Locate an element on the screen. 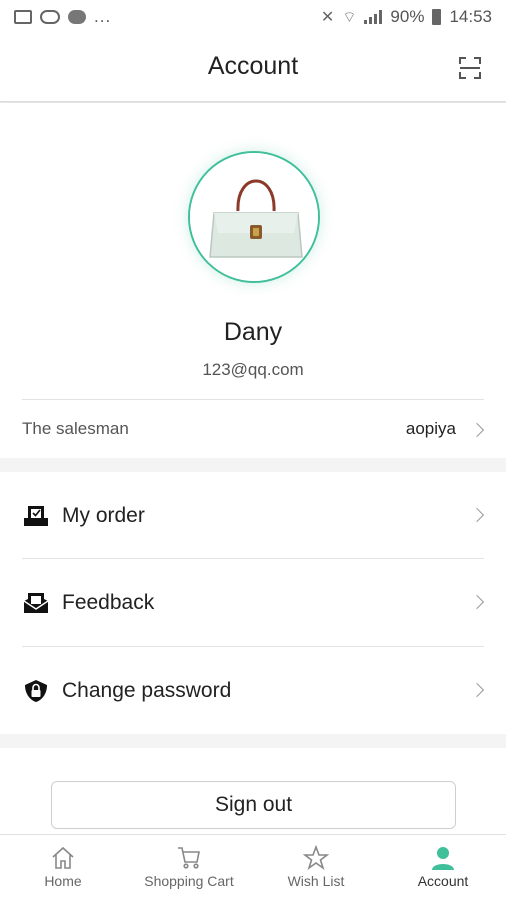 The height and width of the screenshot is (900, 506). mute-icon: ✕ is located at coordinates (327, 17).